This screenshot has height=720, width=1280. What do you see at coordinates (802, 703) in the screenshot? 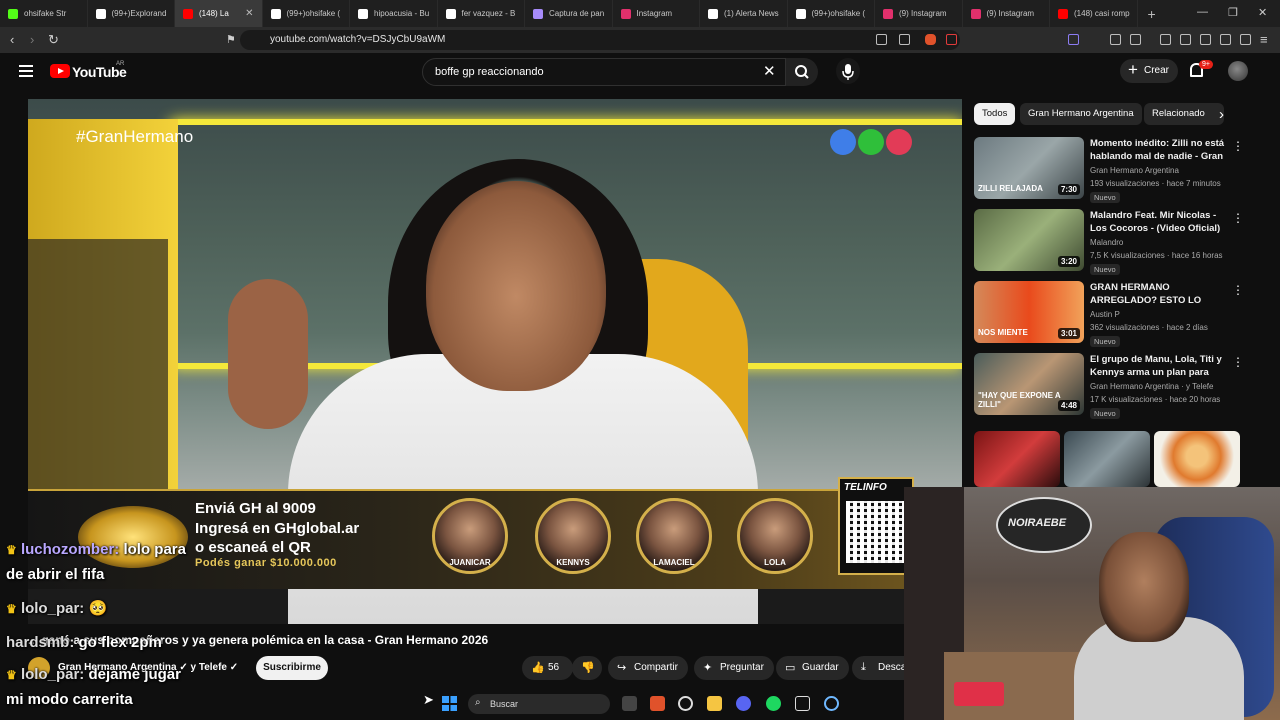
I see `obs-icon` at bounding box center [802, 703].